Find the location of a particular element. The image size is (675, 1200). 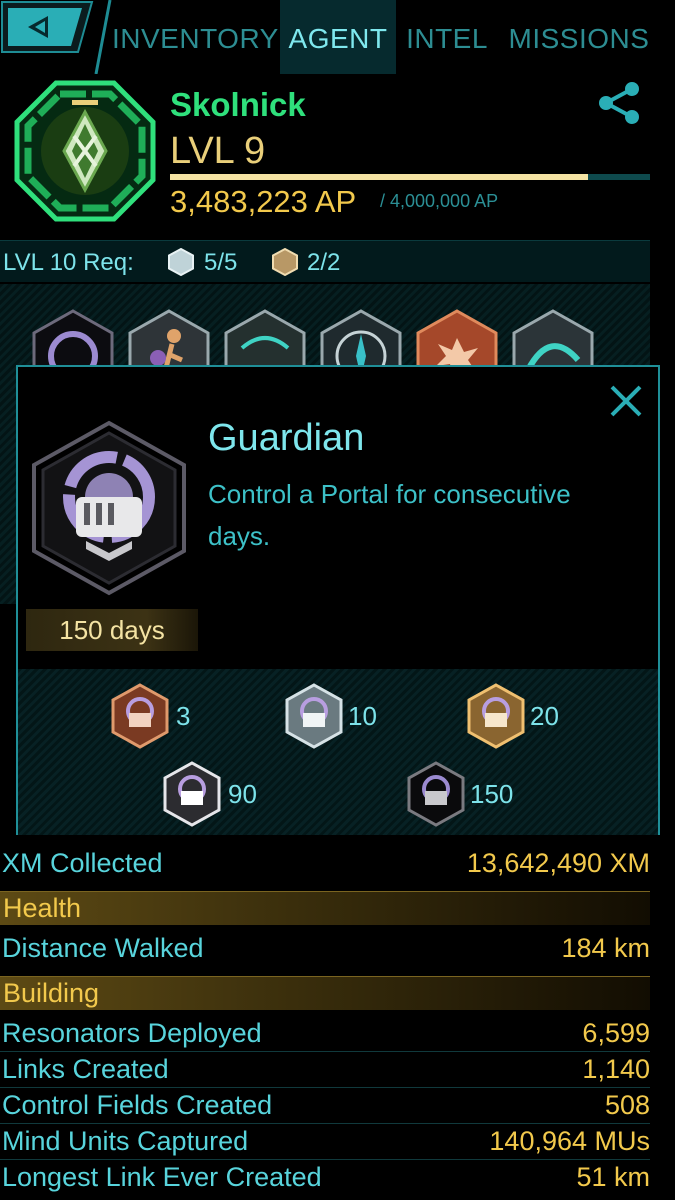

stat-label: Links Created is located at coordinates (85, 1069).